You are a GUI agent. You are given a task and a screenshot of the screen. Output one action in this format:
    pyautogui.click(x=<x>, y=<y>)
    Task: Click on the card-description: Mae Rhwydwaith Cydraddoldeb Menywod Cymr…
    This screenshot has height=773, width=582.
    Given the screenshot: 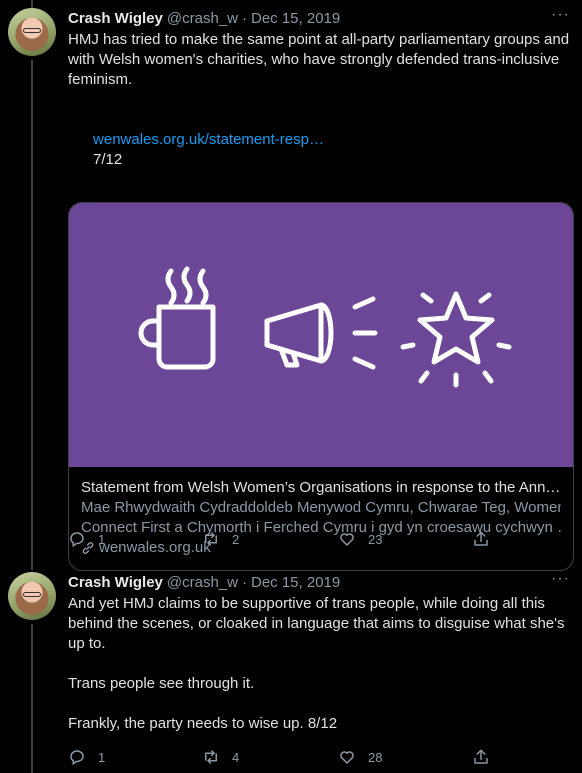 What is the action you would take?
    pyautogui.click(x=321, y=507)
    